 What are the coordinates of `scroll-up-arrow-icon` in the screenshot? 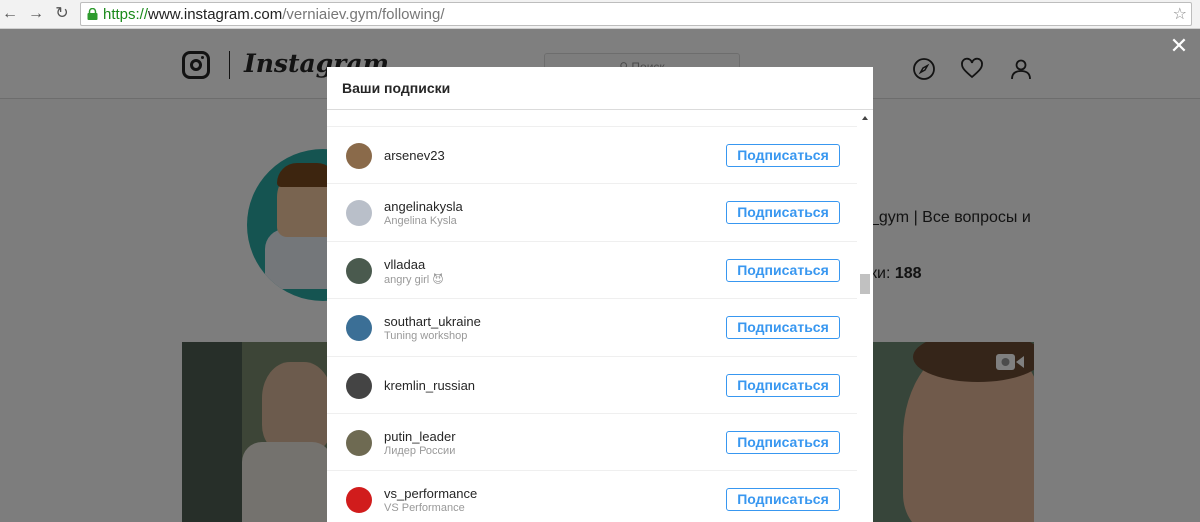 It's located at (865, 118).